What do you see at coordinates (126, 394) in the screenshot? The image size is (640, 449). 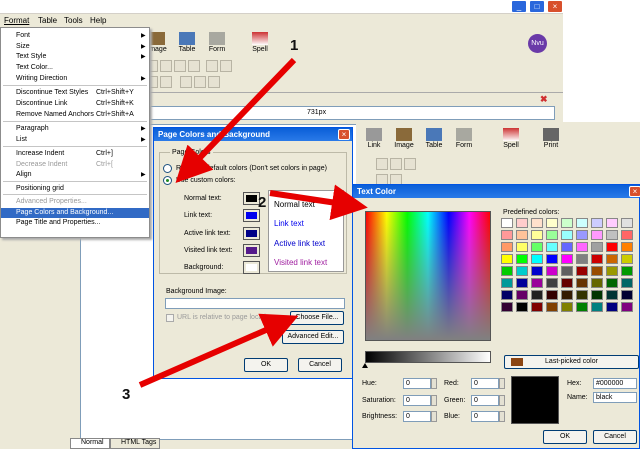 I see `annotation-3: 3` at bounding box center [126, 394].